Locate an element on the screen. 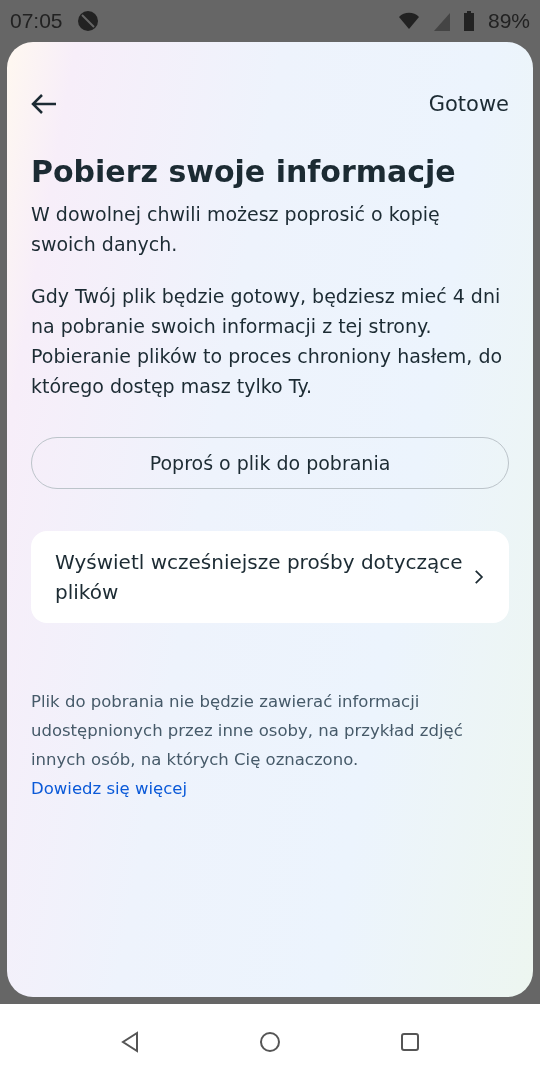 The height and width of the screenshot is (1080, 540). page-title: Pobierz swoje informacje is located at coordinates (244, 171).